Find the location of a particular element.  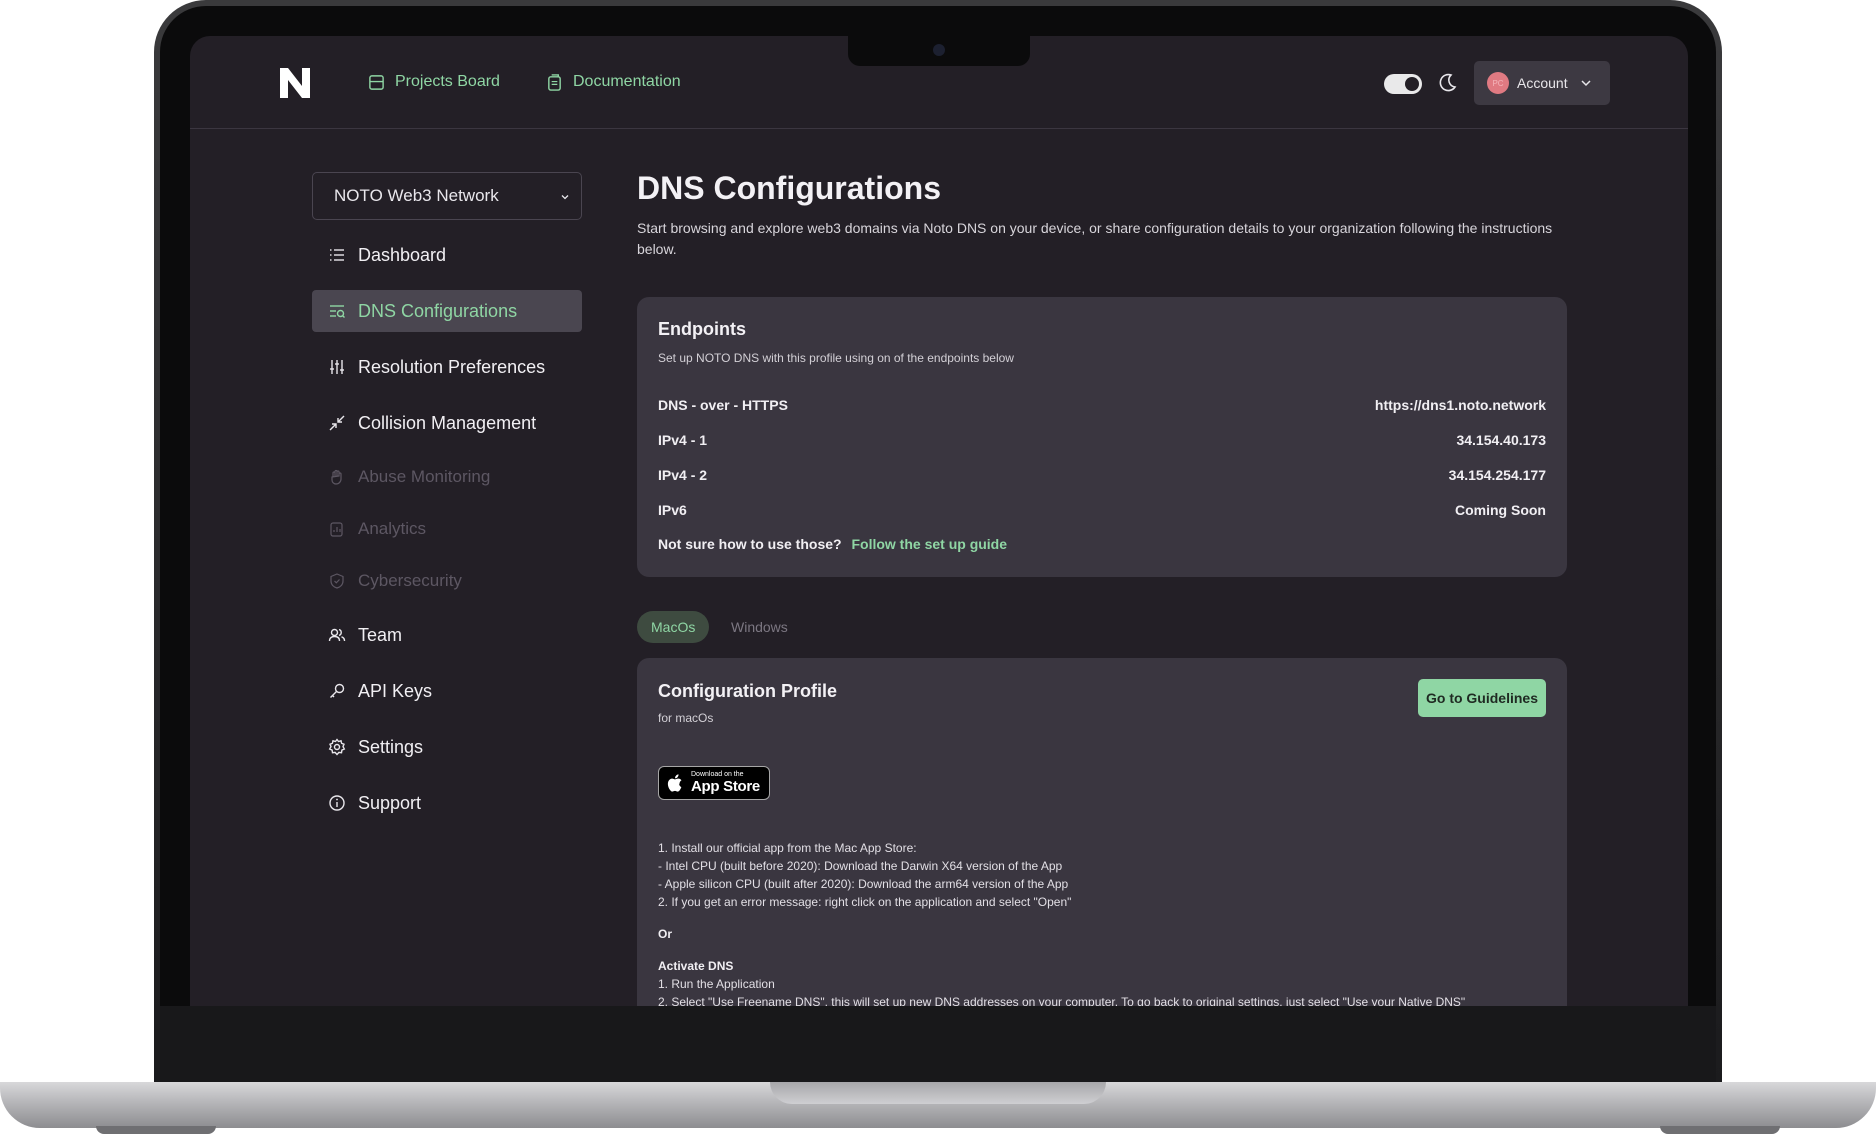

noto-logo-icon is located at coordinates (295, 82).